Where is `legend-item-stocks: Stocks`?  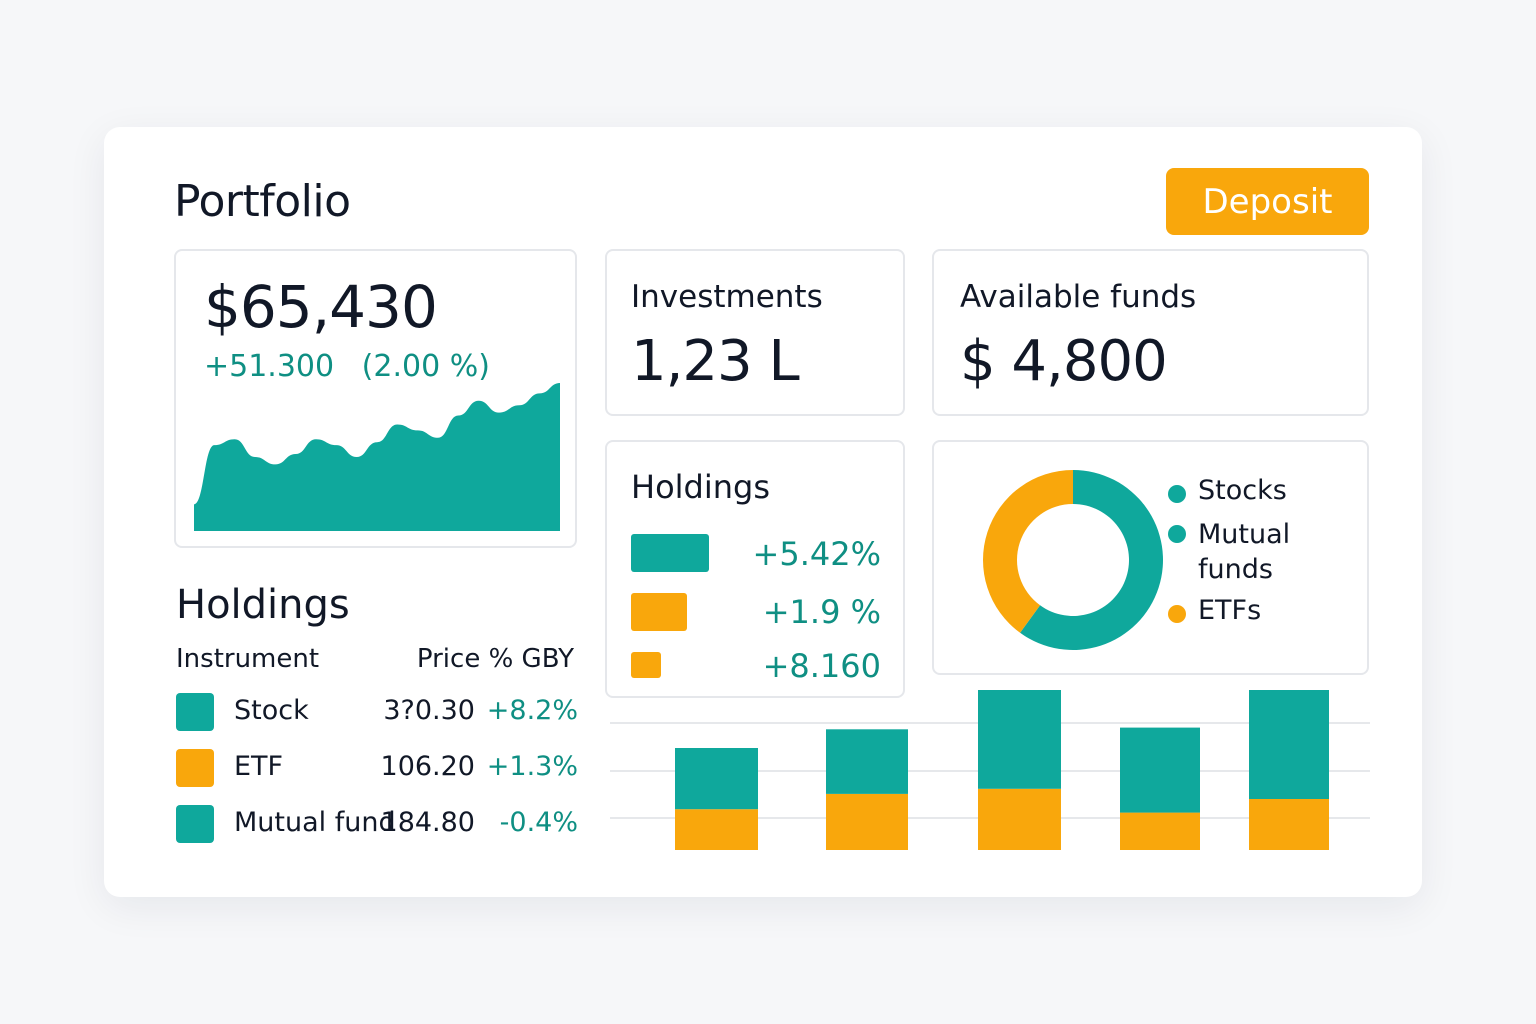
legend-item-stocks: Stocks is located at coordinates (1227, 490).